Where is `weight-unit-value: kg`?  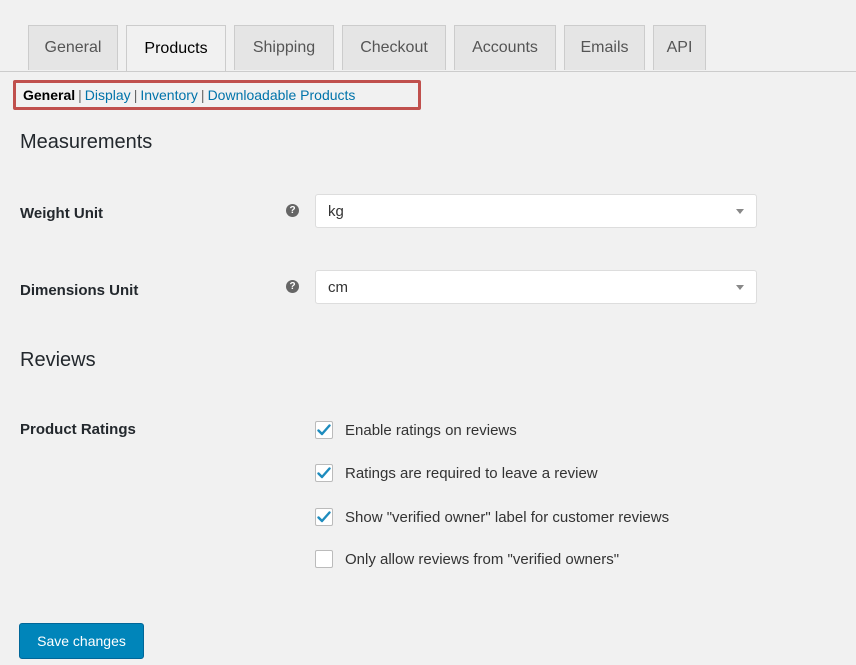 weight-unit-value: kg is located at coordinates (336, 211).